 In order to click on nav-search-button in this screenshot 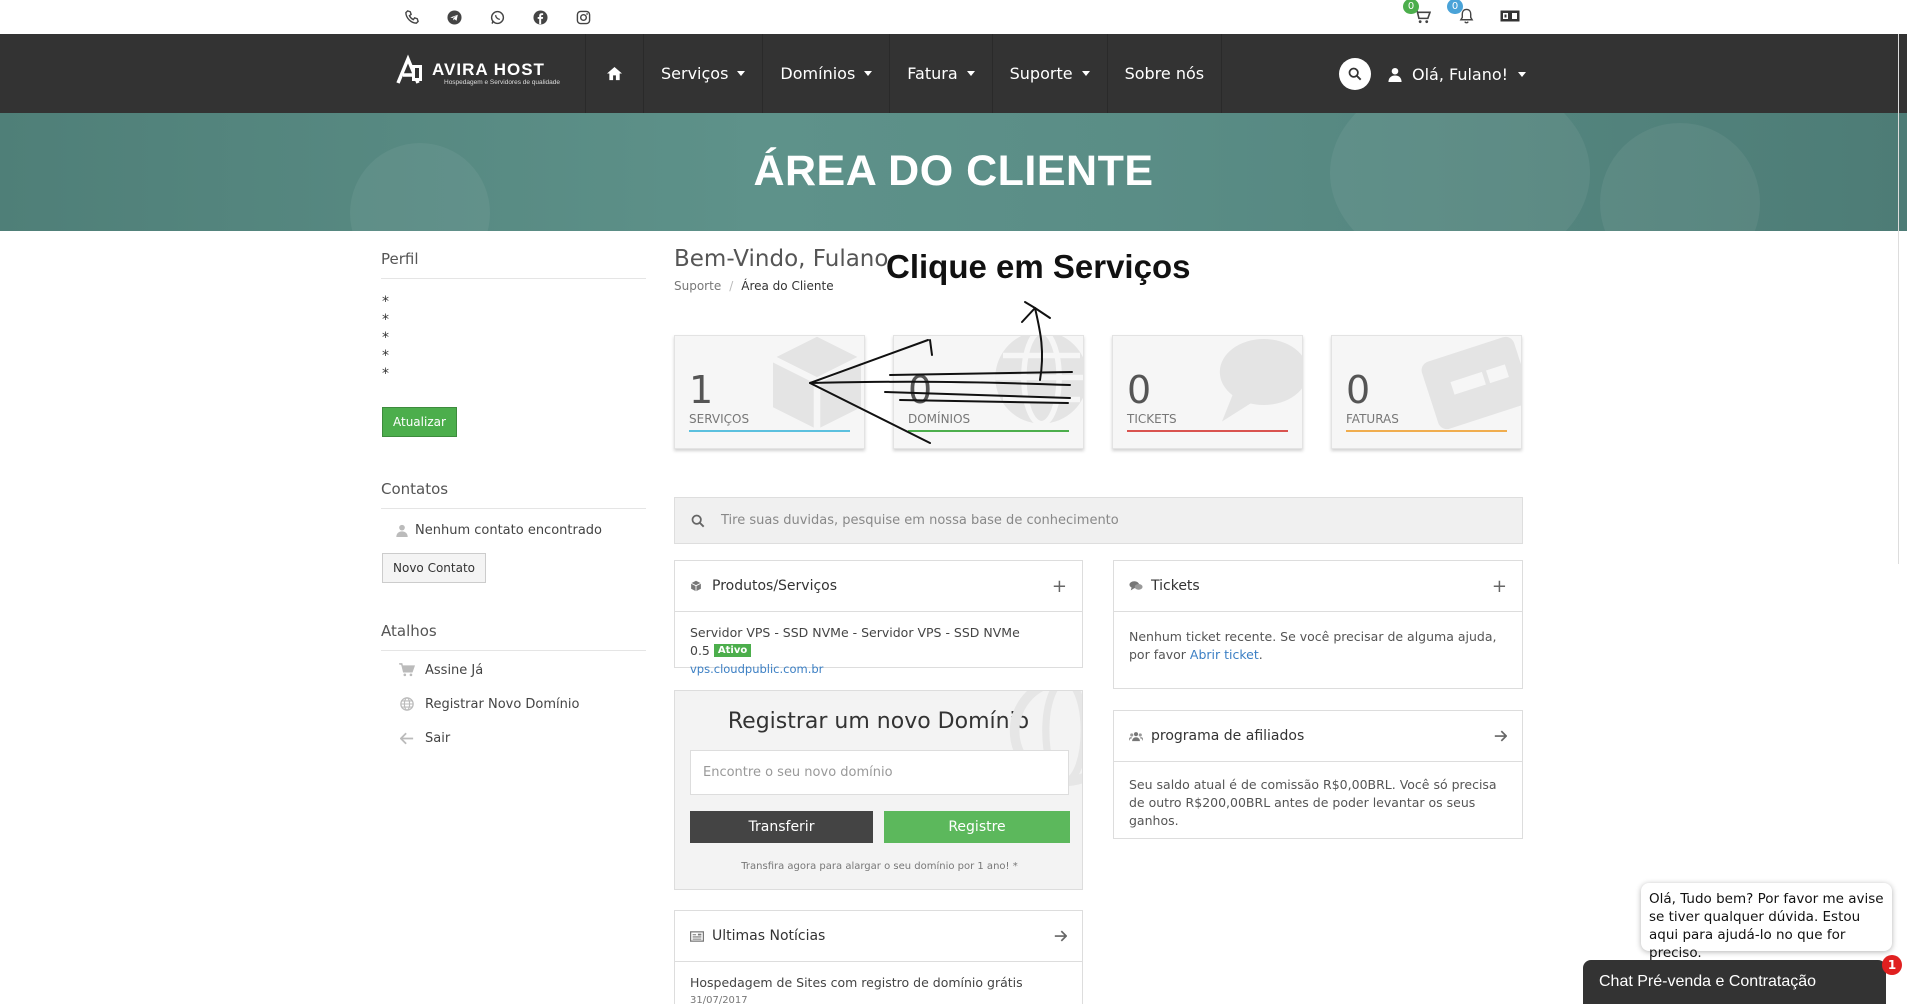, I will do `click(1355, 74)`.